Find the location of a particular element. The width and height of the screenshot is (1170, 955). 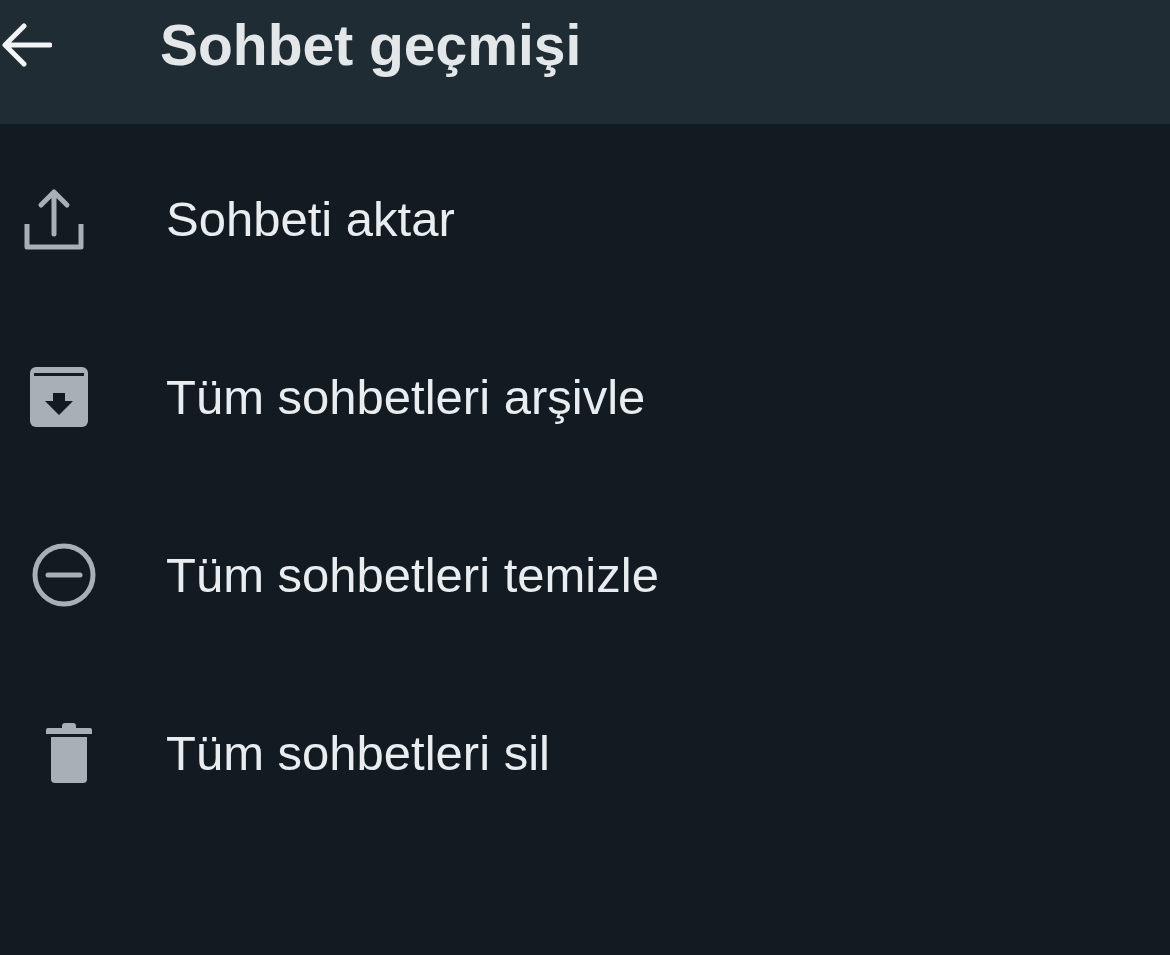

archive-icon is located at coordinates (59, 397).